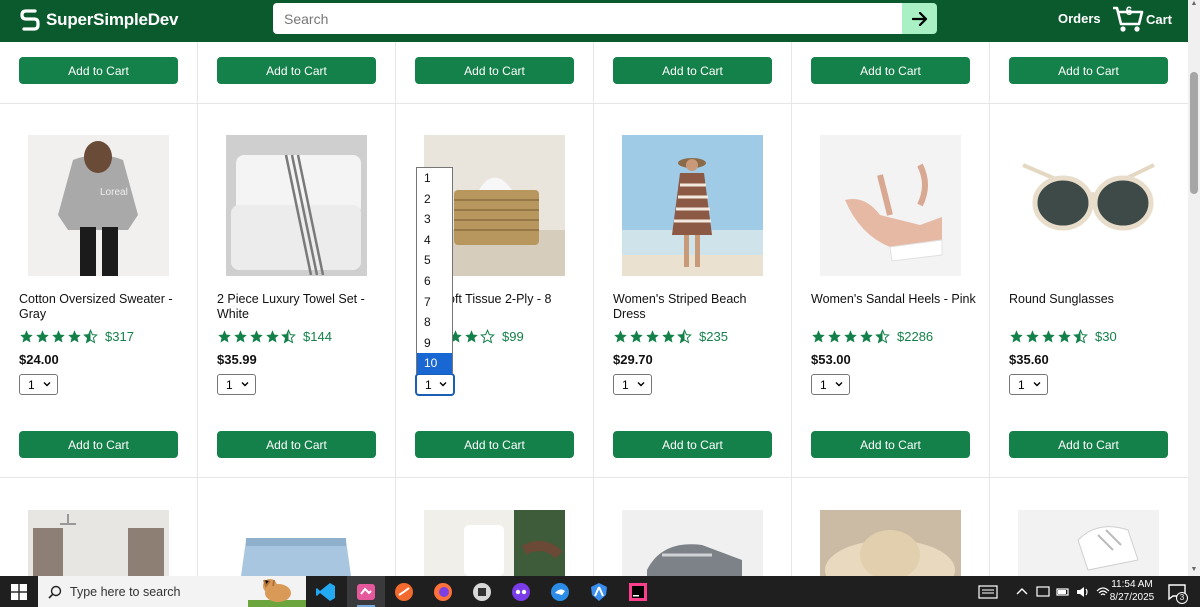 The width and height of the screenshot is (1200, 607). What do you see at coordinates (1029, 359) in the screenshot?
I see `product-price: $35.60` at bounding box center [1029, 359].